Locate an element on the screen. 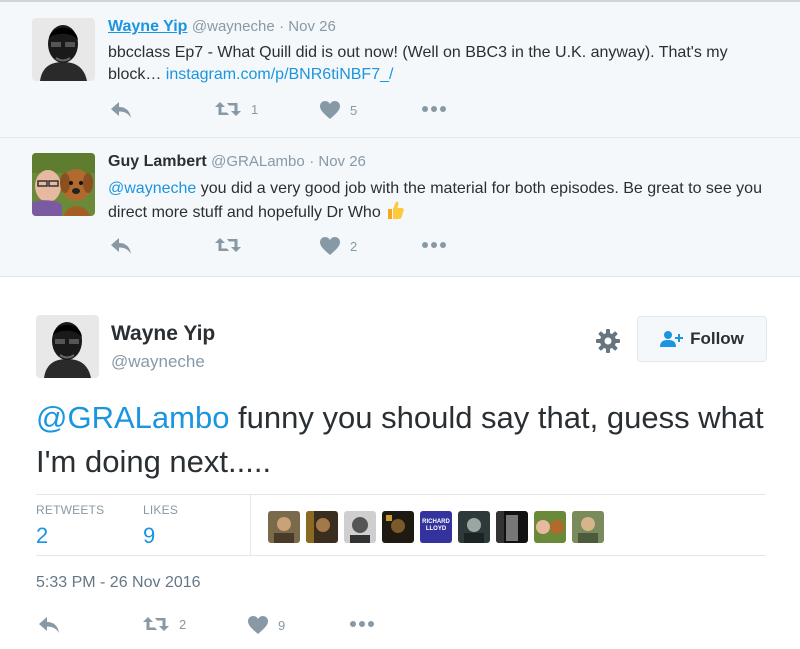 The height and width of the screenshot is (649, 800). like-button: 2 is located at coordinates (338, 246).